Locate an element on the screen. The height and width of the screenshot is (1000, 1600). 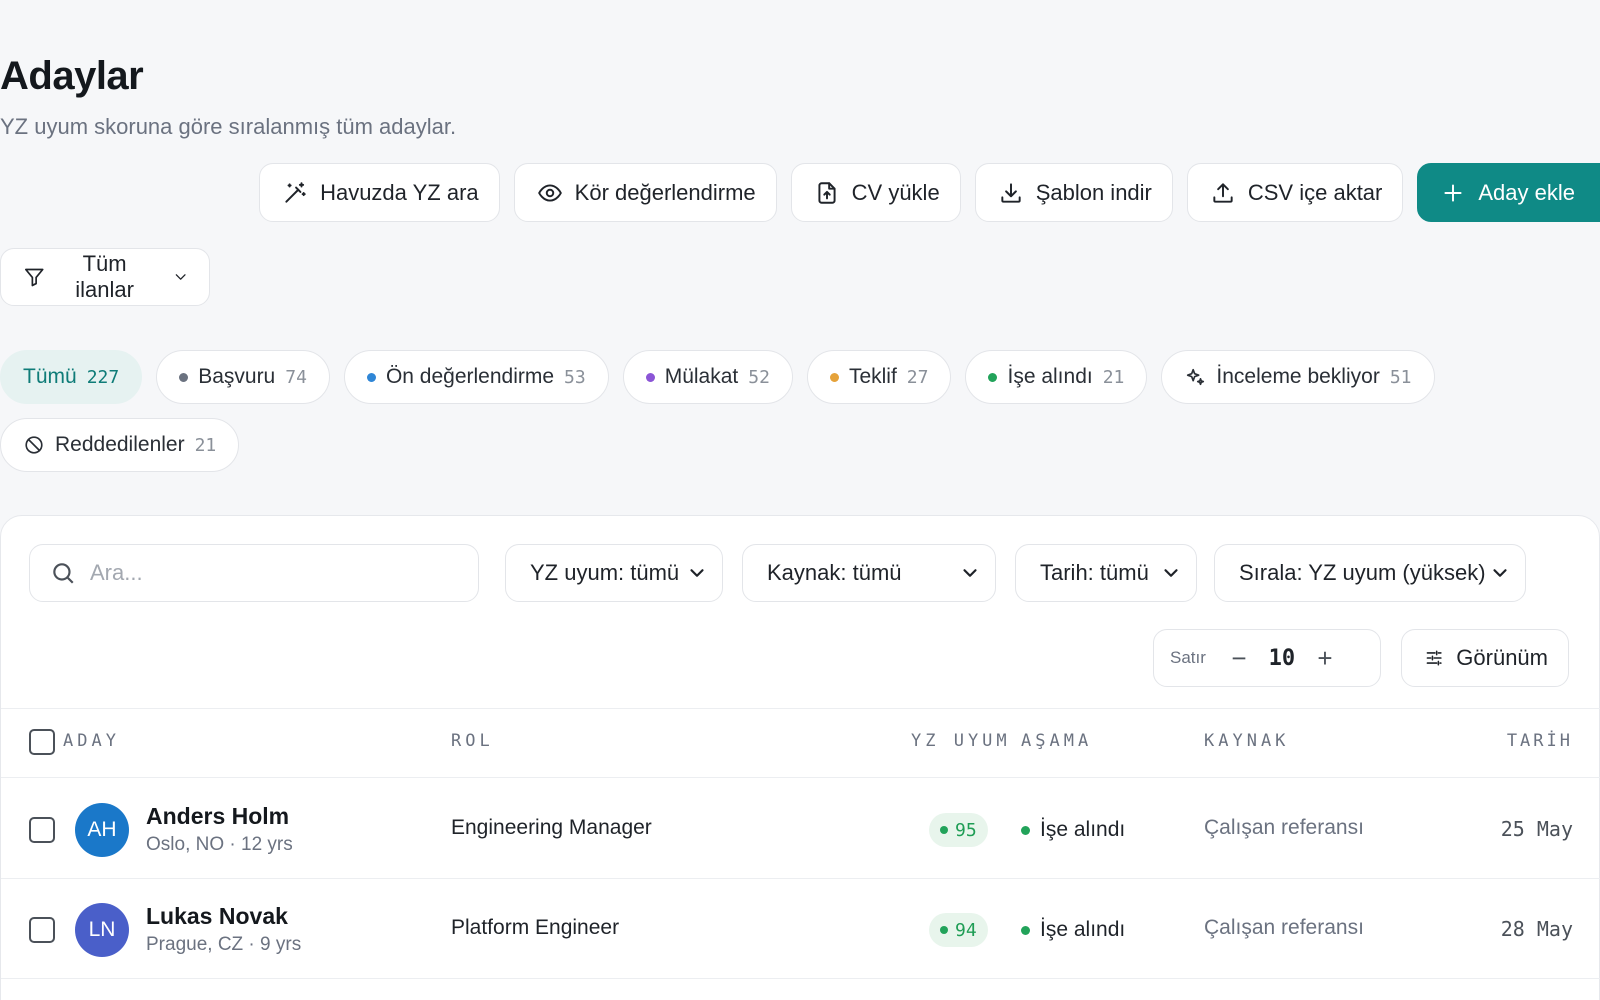
tab-label: İşe alındı is located at coordinates (1050, 376).